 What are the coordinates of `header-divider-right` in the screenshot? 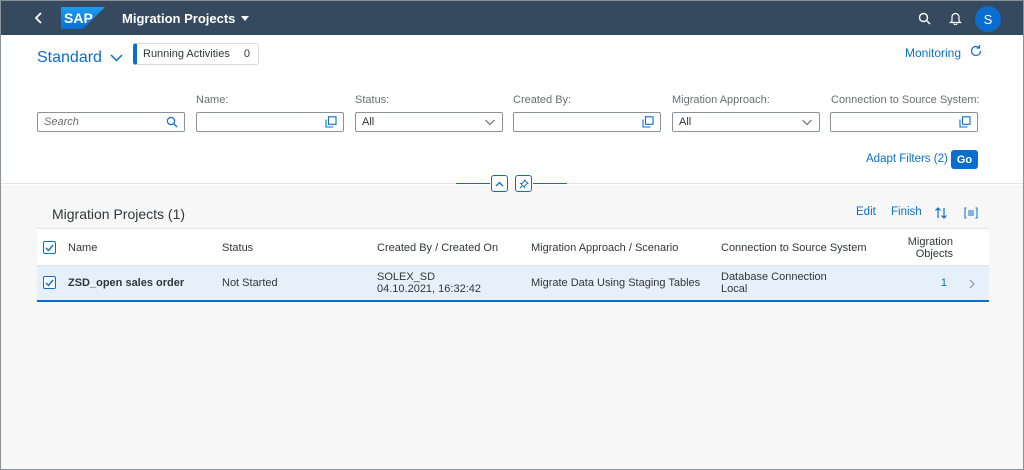 It's located at (795, 183).